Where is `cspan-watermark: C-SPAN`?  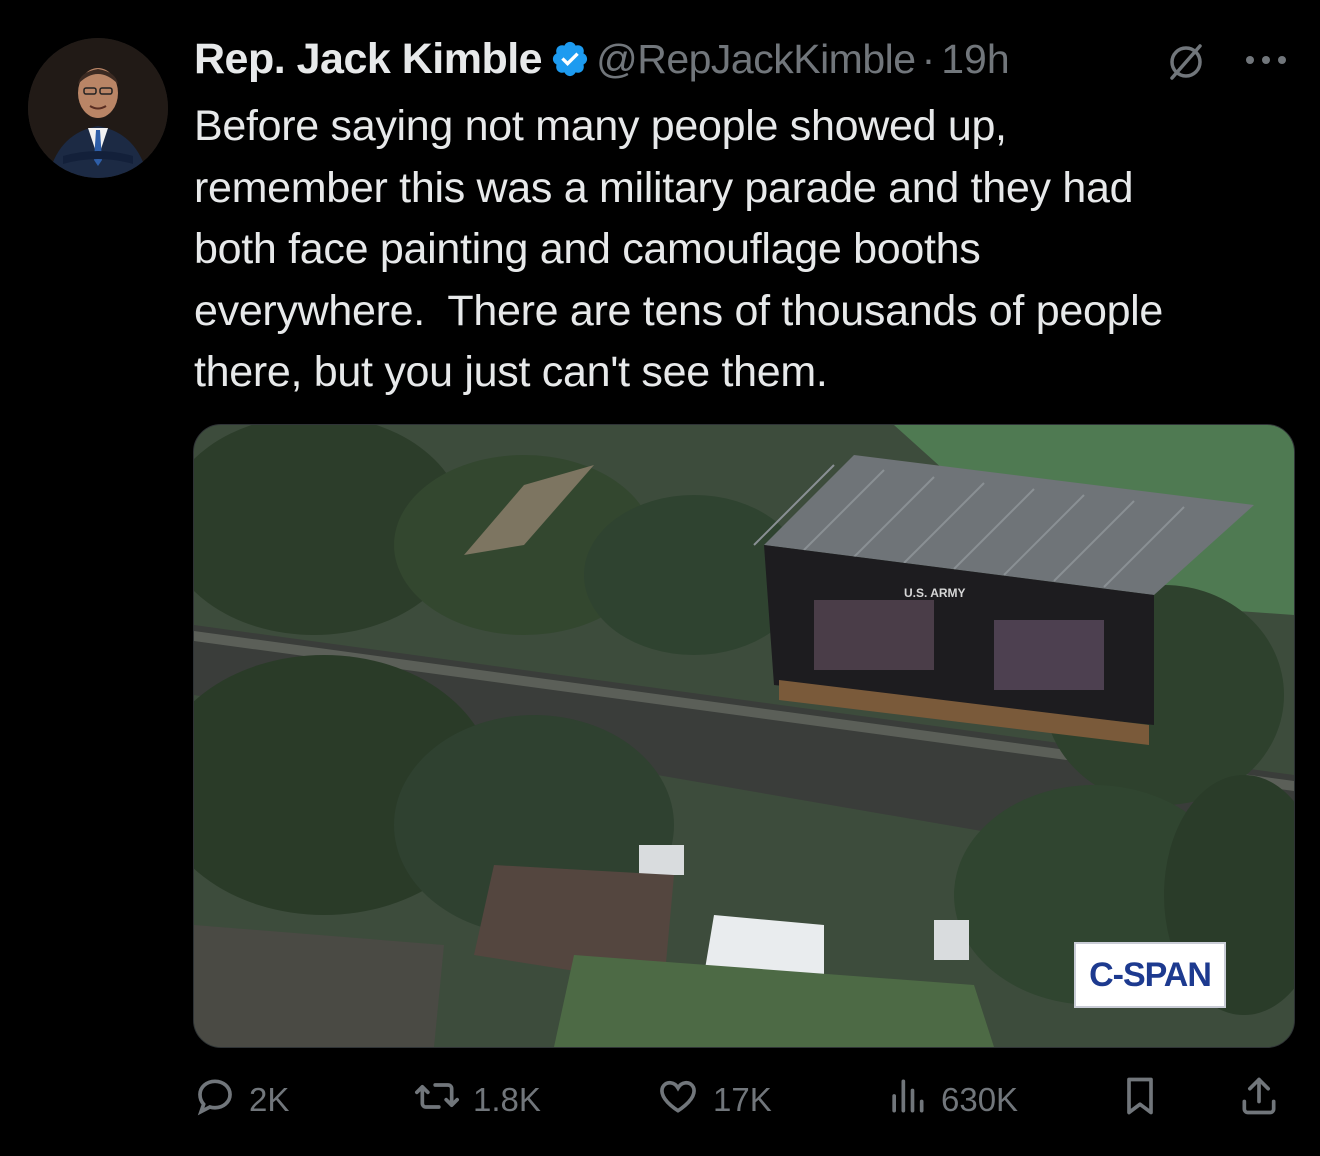
cspan-watermark: C-SPAN is located at coordinates (1150, 975).